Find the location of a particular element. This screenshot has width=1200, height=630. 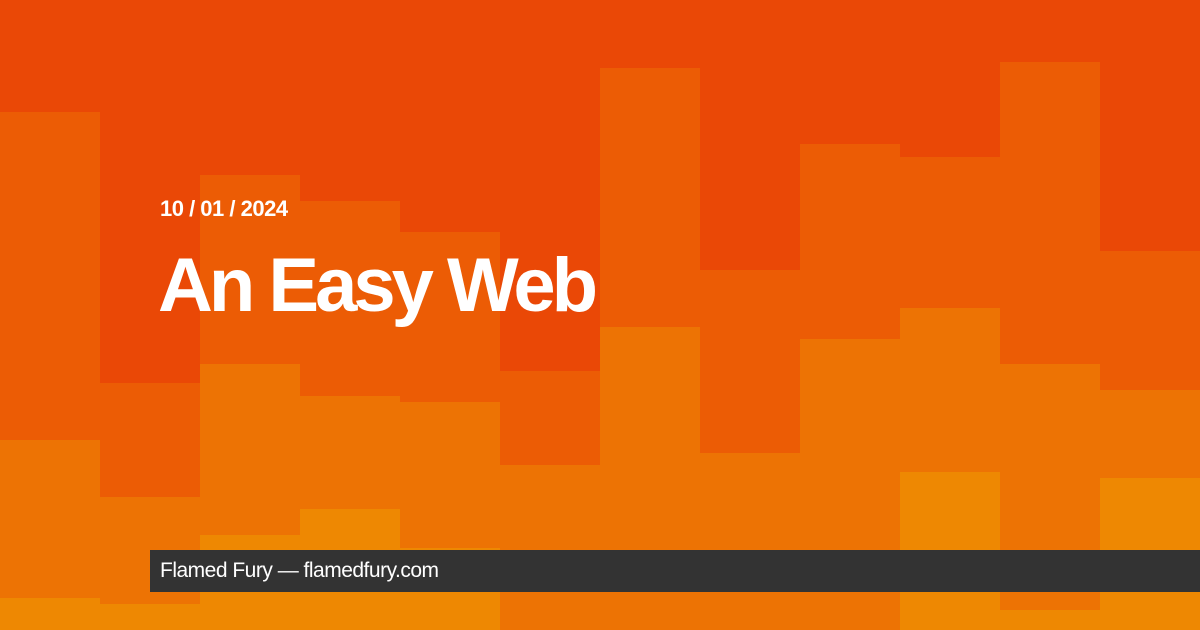

post-title: An Easy Web is located at coordinates (378, 285).